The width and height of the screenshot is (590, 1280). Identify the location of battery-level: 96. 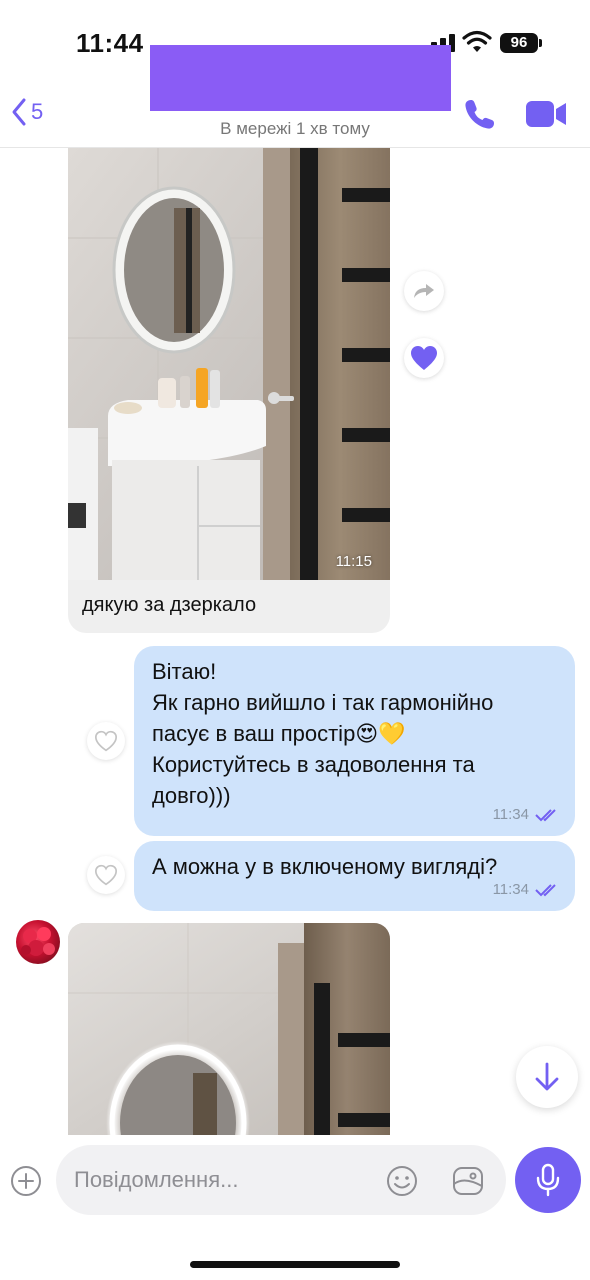
(519, 43).